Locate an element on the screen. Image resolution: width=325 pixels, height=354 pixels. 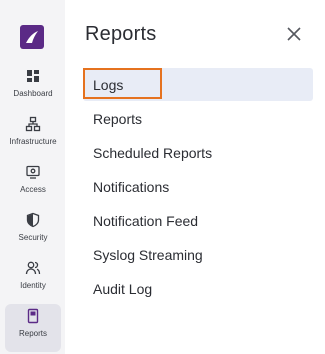
nav-item-reports: Reports is located at coordinates (33, 328).